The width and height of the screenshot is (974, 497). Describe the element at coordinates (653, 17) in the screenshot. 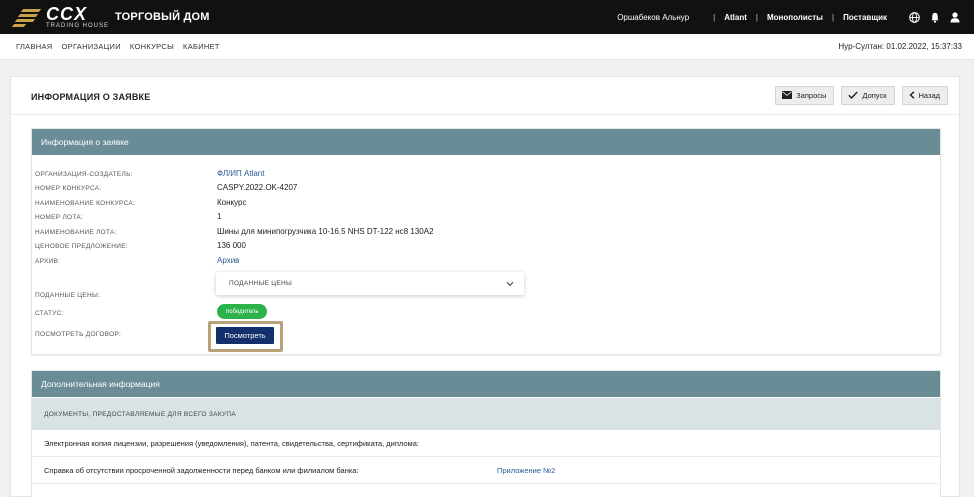

I see `user-name: Оршабеков Альнур` at that location.